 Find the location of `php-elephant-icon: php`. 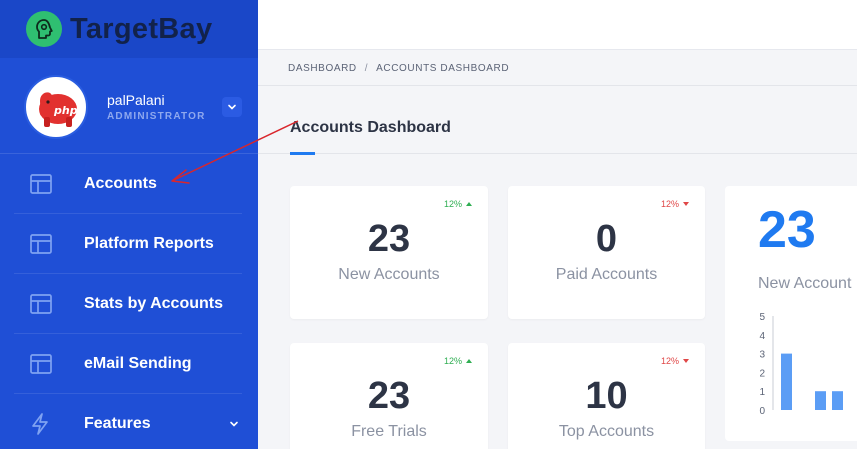

php-elephant-icon: php is located at coordinates (58, 109).